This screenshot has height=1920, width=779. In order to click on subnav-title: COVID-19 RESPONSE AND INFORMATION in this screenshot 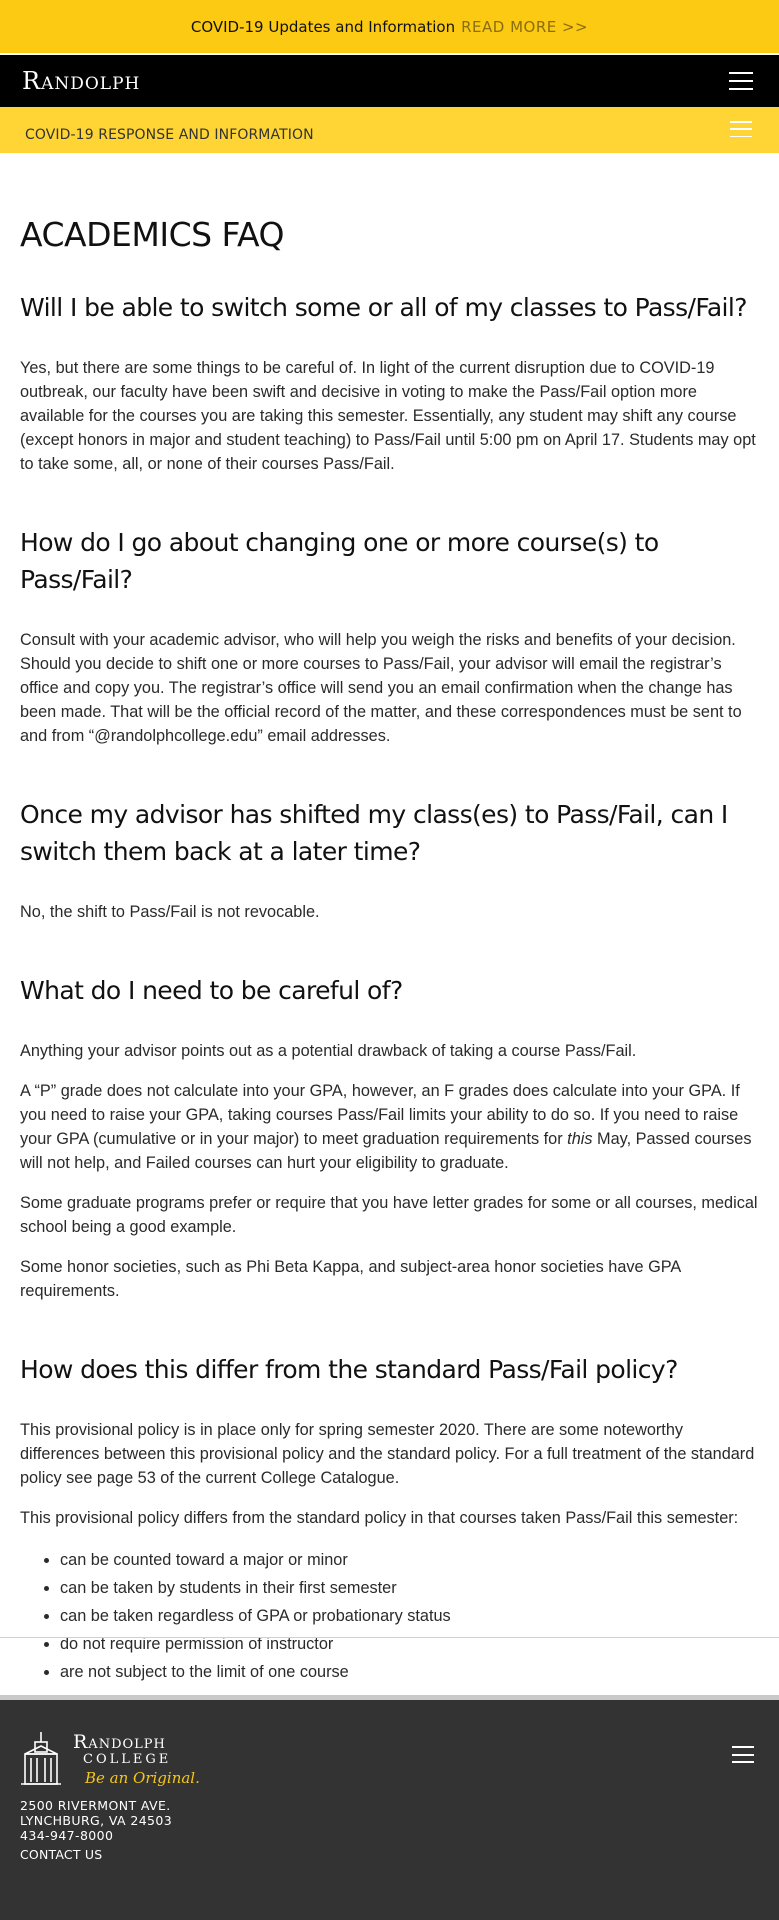, I will do `click(169, 135)`.